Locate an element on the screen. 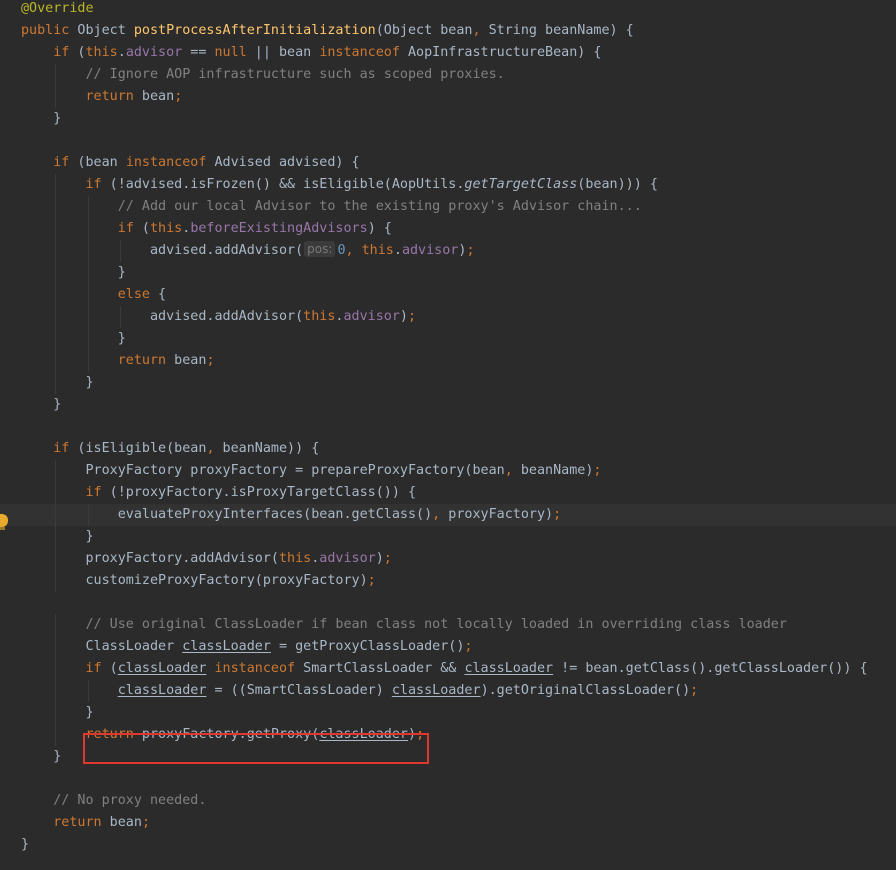 Image resolution: width=896 pixels, height=870 pixels. comment: // No proxy needed. is located at coordinates (130, 800).